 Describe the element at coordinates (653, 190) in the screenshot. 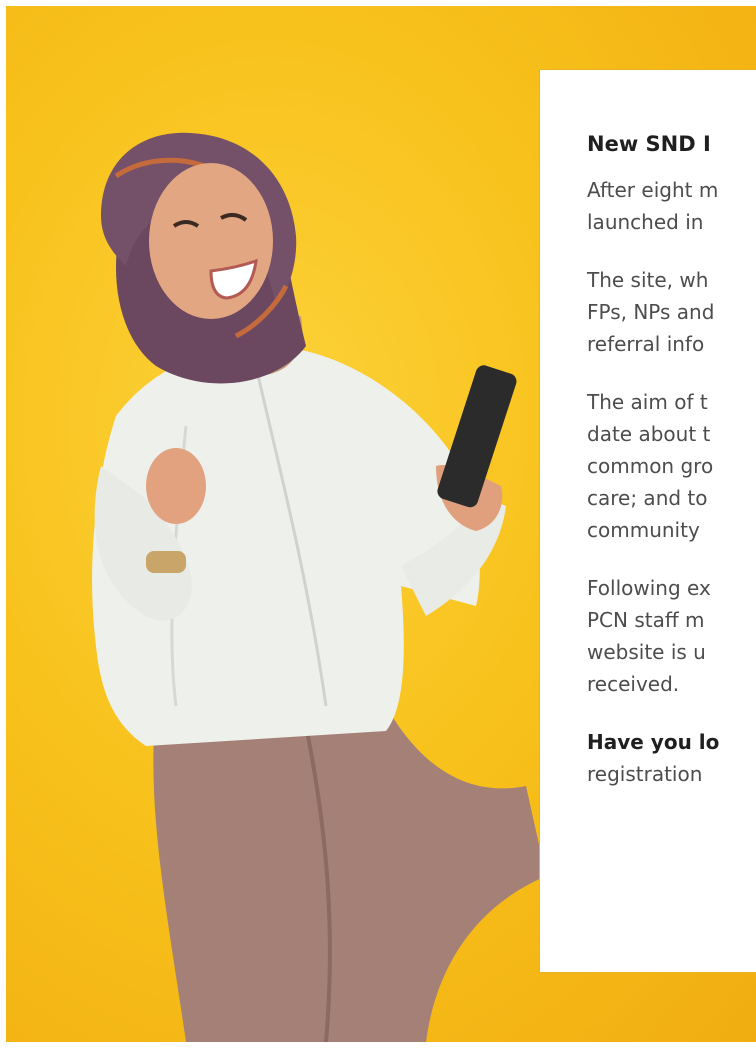

I see `text-line: After eight m` at that location.